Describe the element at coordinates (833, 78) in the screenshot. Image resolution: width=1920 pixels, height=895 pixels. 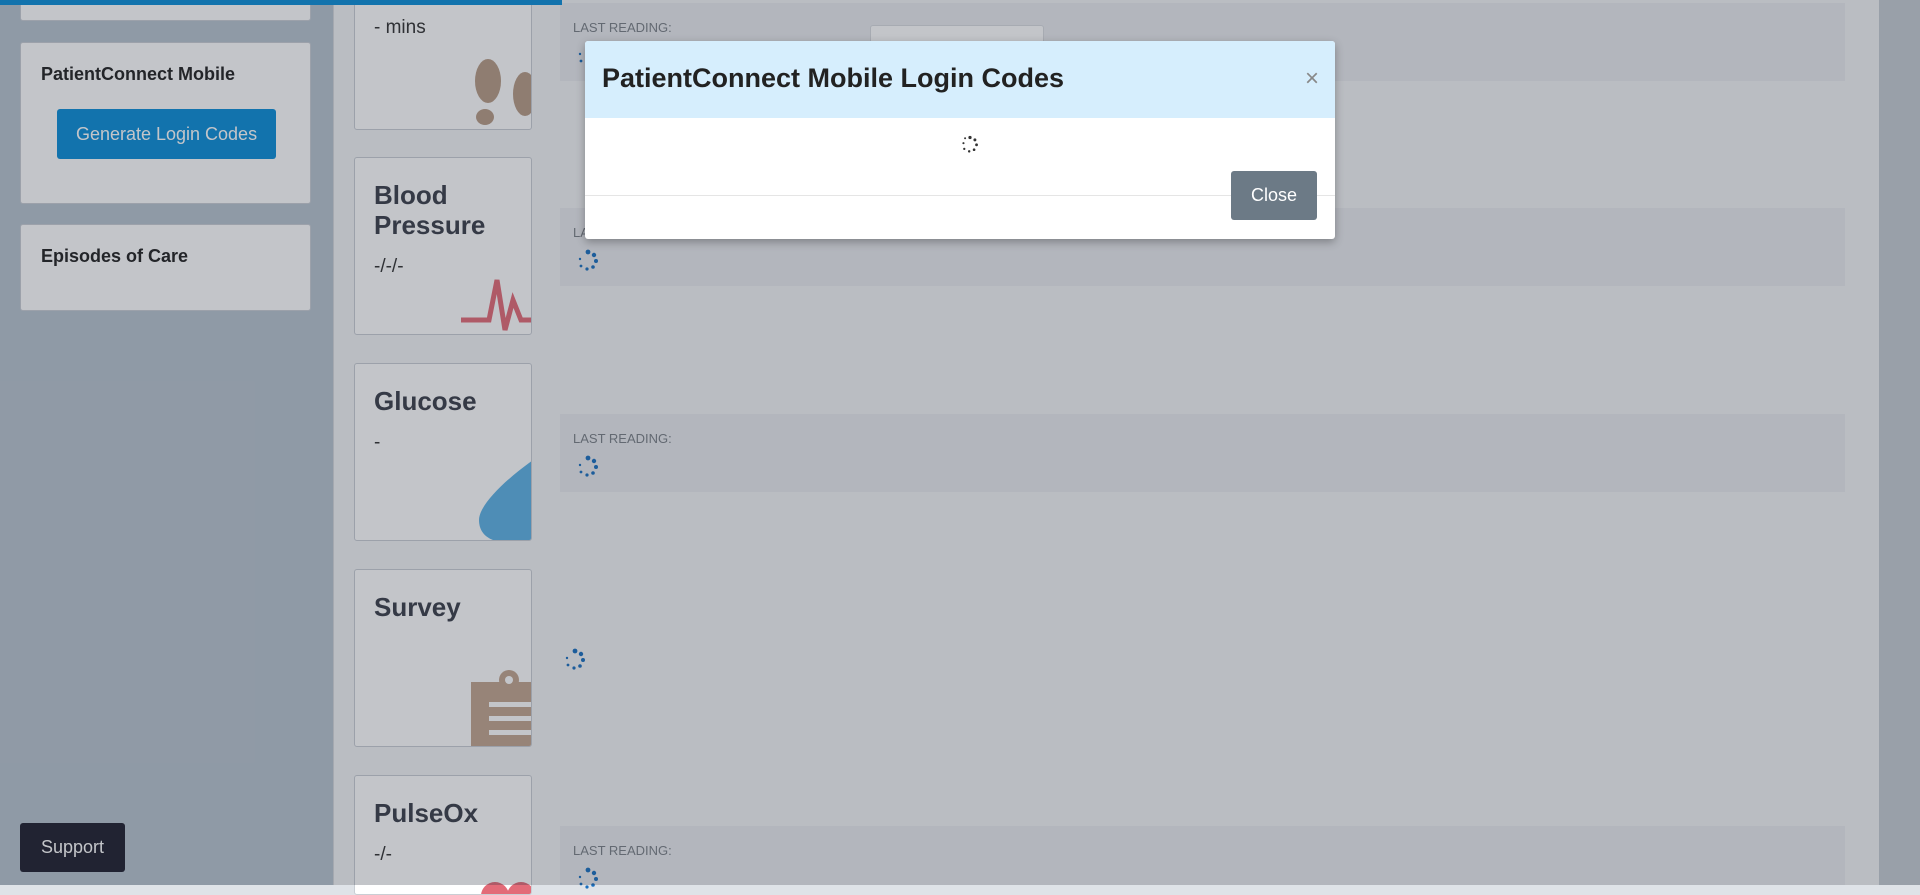
I see `modal-title: PatientConnect Mobile Login Codes` at that location.